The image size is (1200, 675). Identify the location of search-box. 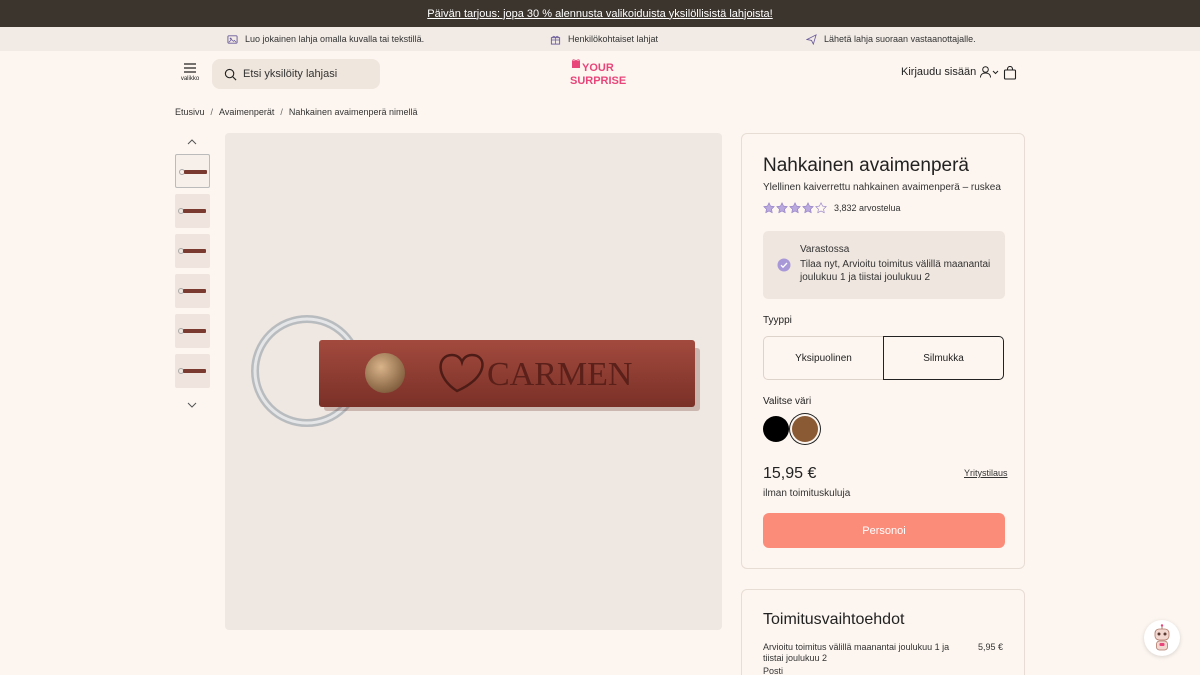
(296, 74).